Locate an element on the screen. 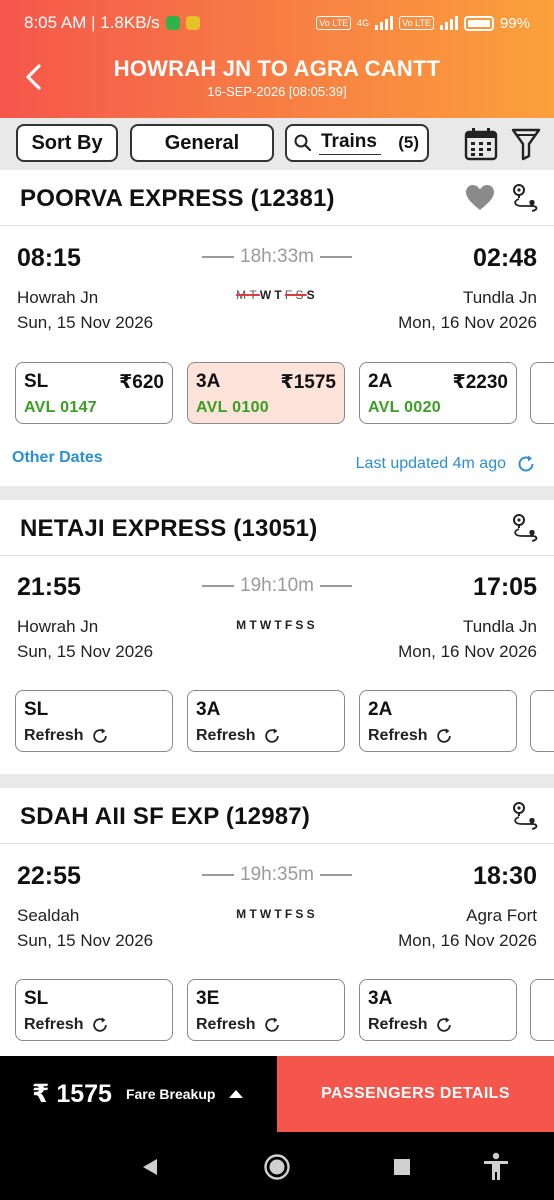 The height and width of the screenshot is (1200, 554). triangle-back-icon is located at coordinates (150, 1167).